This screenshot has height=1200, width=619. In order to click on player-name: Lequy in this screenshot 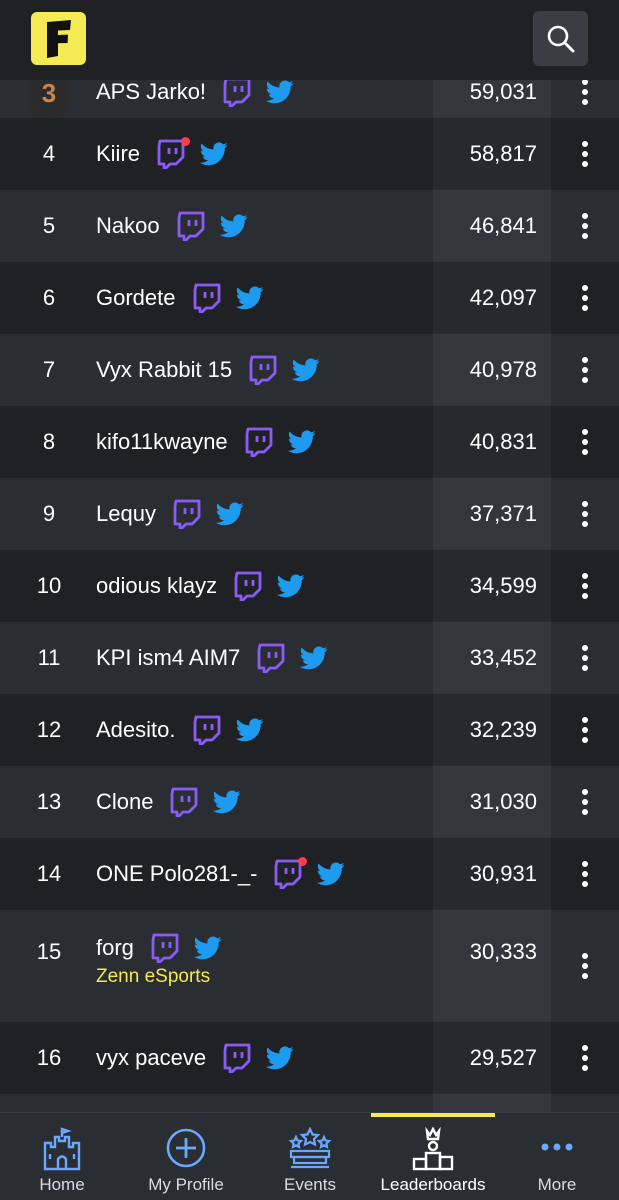, I will do `click(126, 514)`.